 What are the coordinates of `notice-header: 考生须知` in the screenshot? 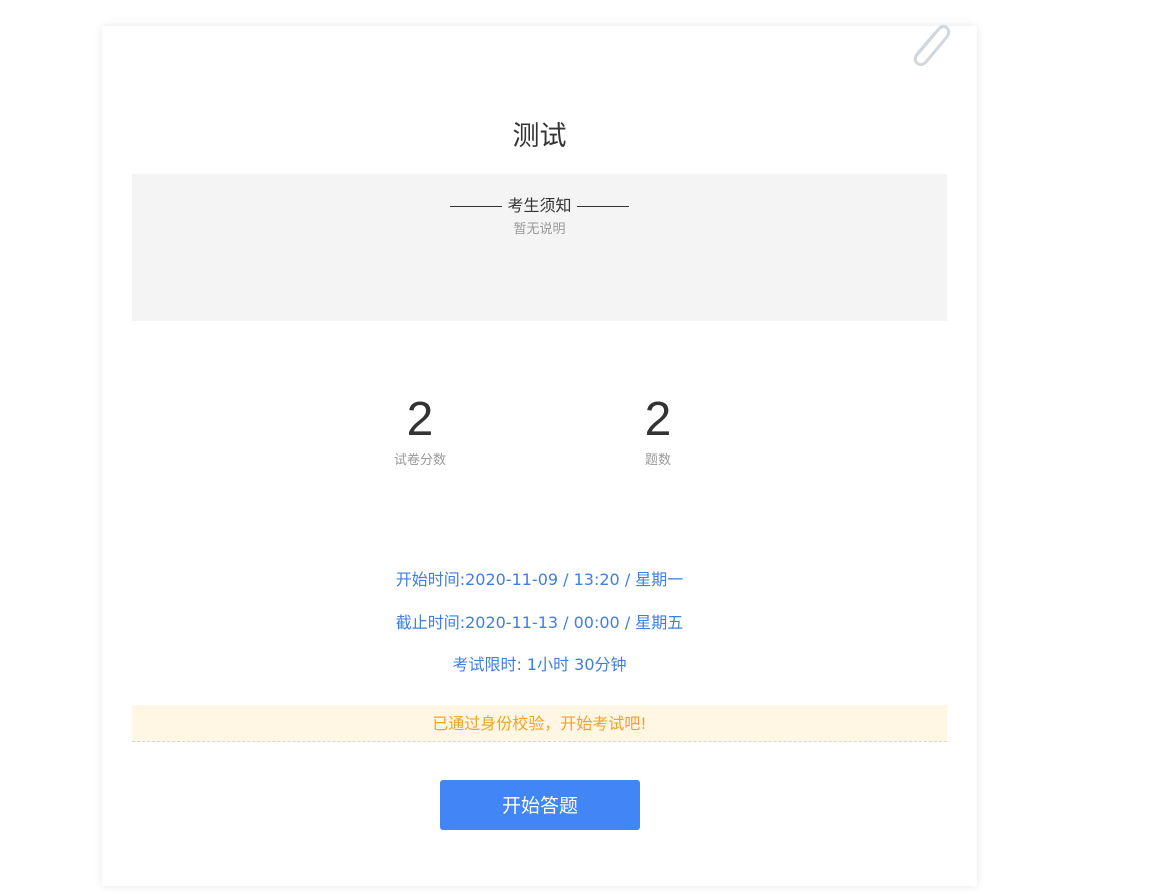 It's located at (539, 206).